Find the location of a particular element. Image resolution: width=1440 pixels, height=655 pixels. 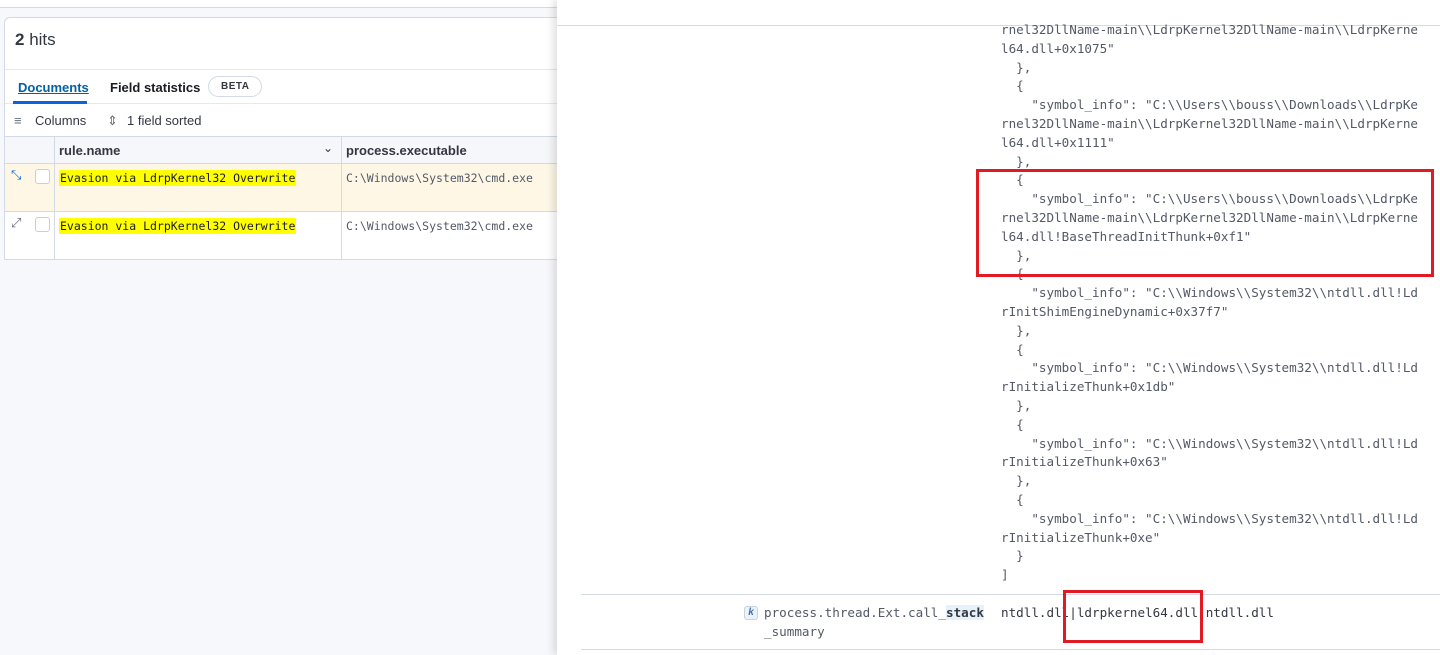

results-tabs: Documents Field statistics BETA is located at coordinates (282, 86).